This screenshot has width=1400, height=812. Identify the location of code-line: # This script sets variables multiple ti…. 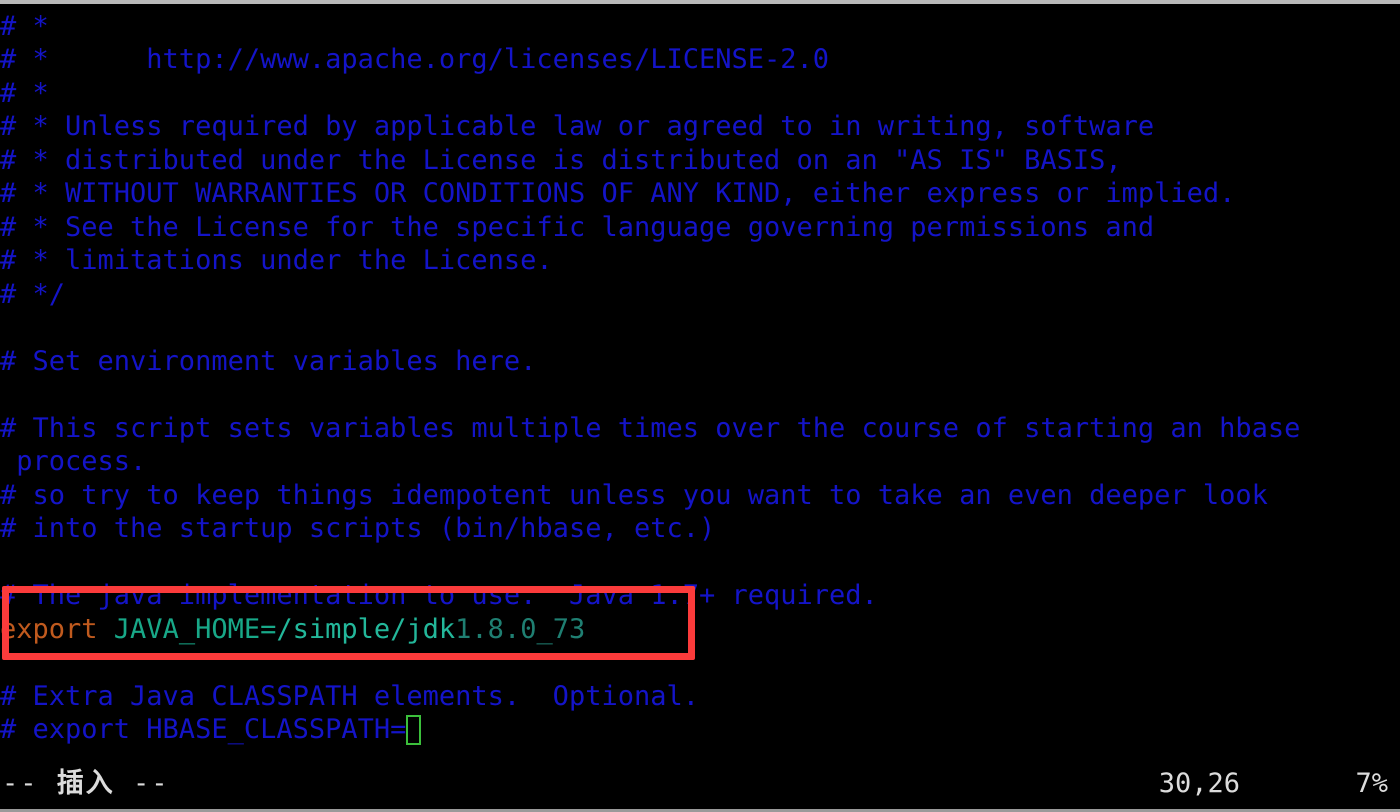
(650, 429).